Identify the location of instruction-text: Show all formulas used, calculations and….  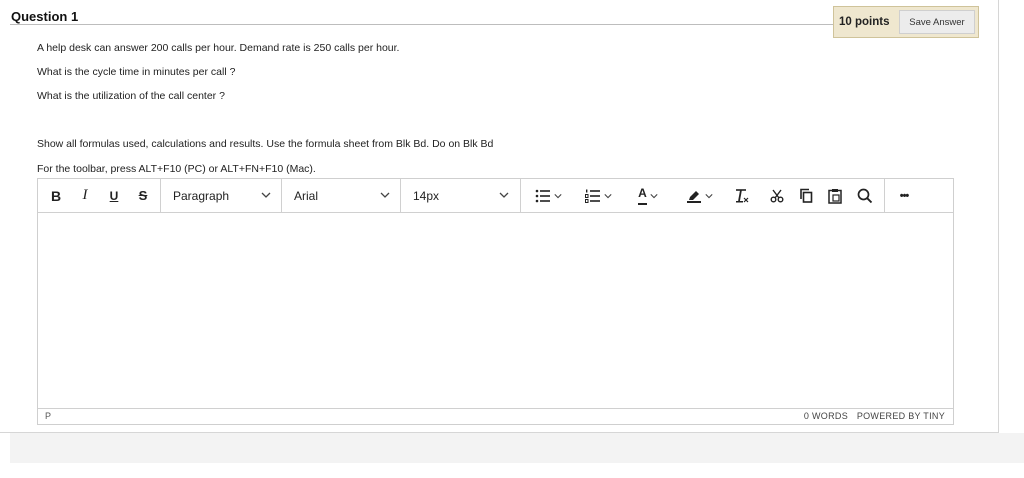
(265, 144).